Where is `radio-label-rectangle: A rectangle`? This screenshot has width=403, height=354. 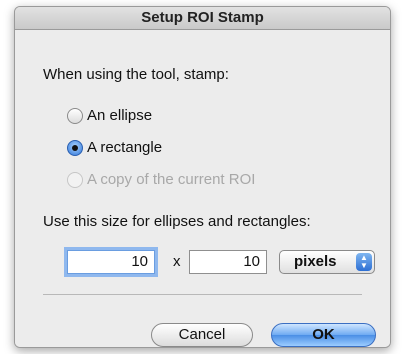
radio-label-rectangle: A rectangle is located at coordinates (125, 147).